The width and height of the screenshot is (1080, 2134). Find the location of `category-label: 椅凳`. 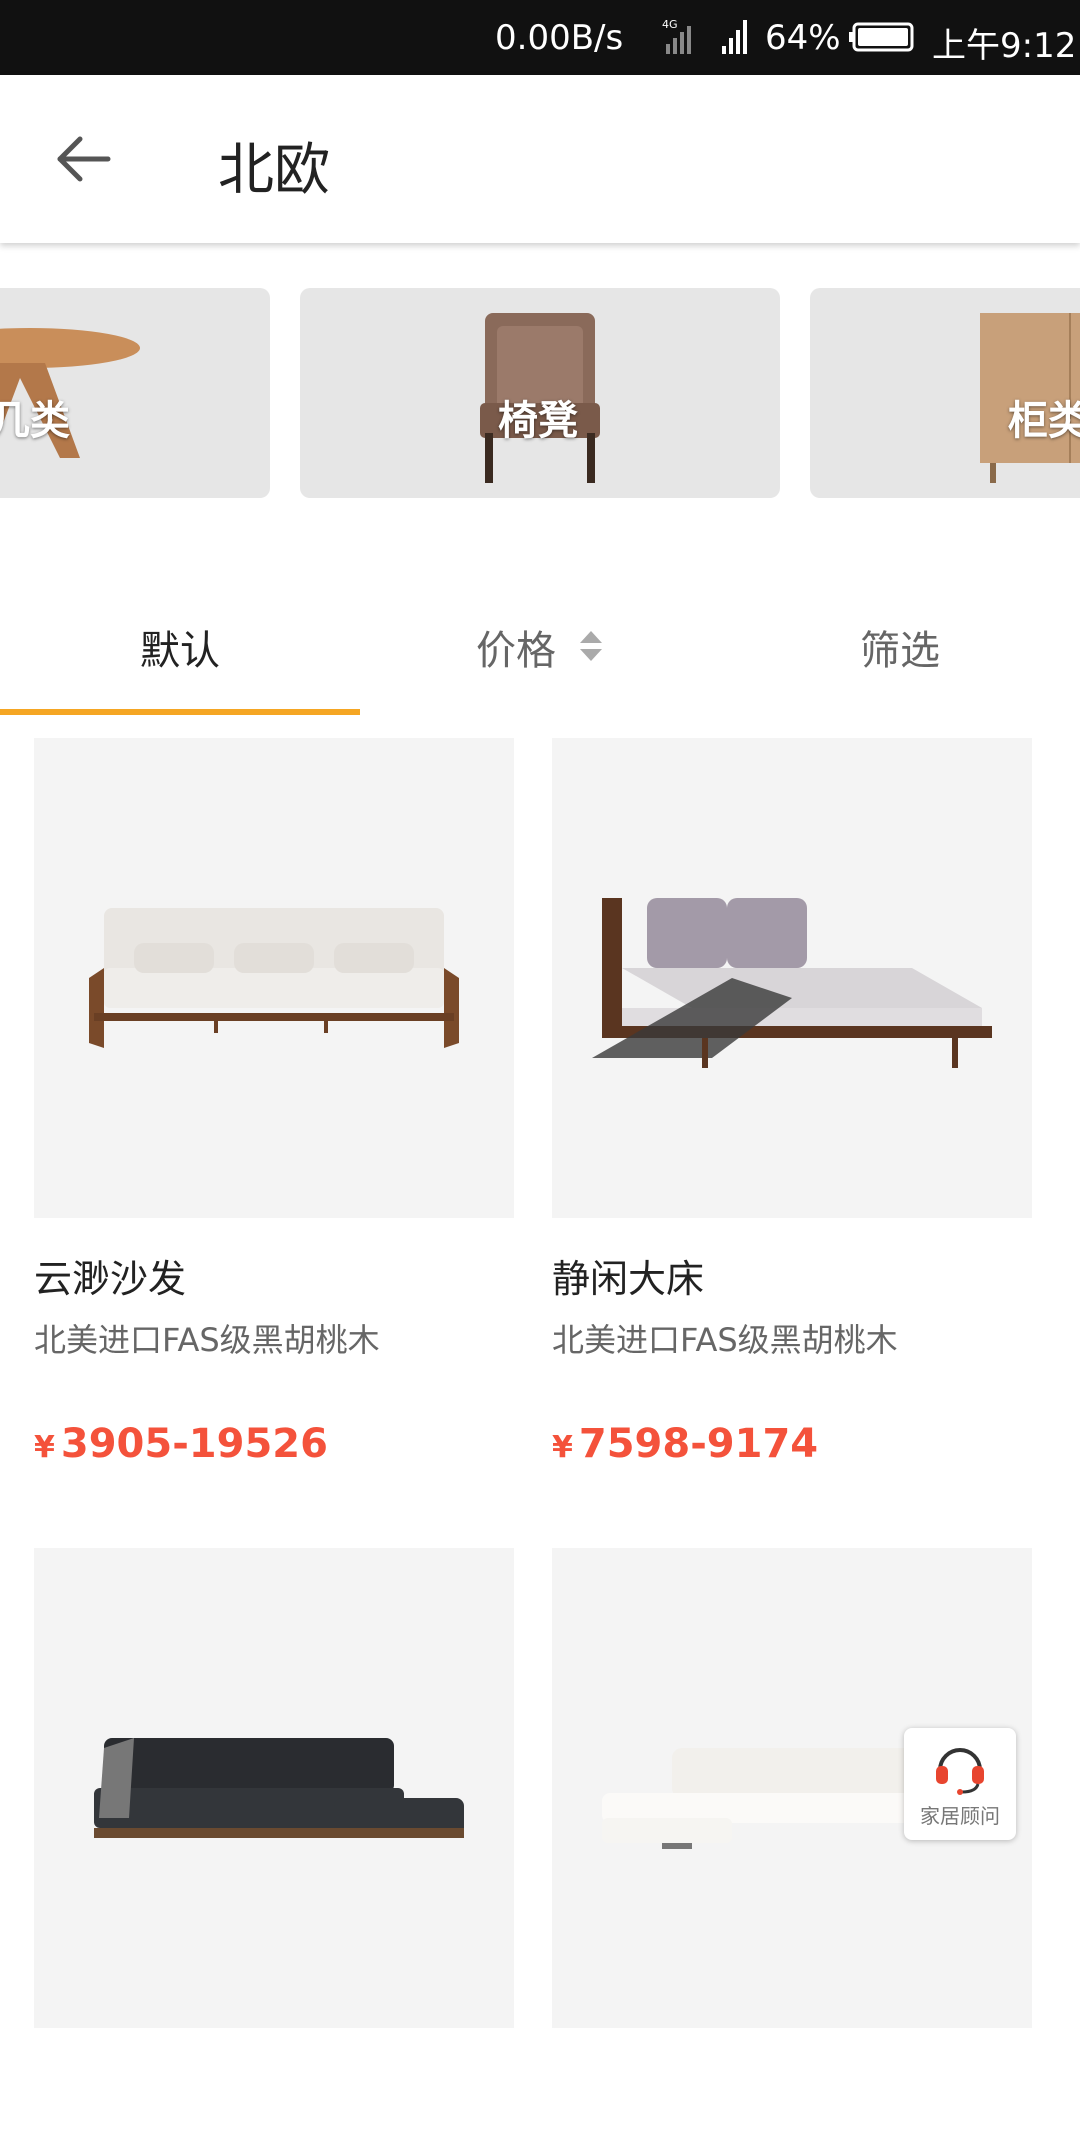

category-label: 椅凳 is located at coordinates (538, 421).